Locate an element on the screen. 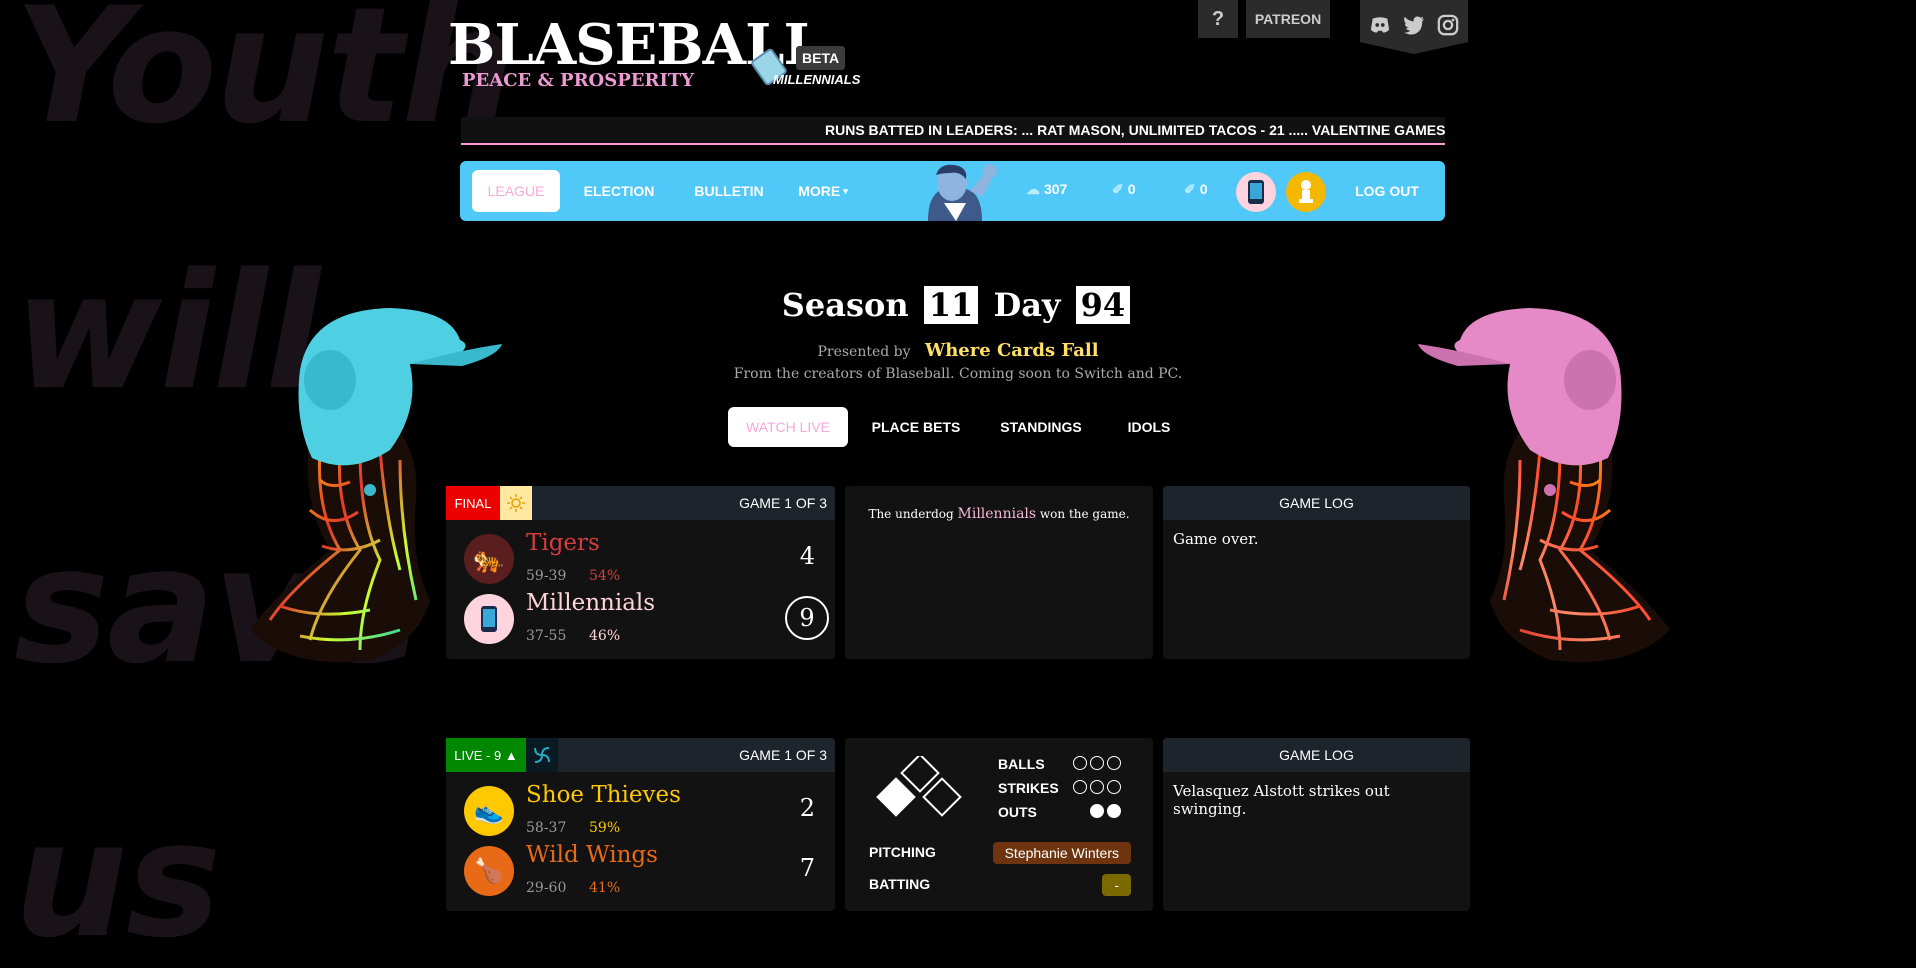  trophy-icon is located at coordinates (1306, 191).